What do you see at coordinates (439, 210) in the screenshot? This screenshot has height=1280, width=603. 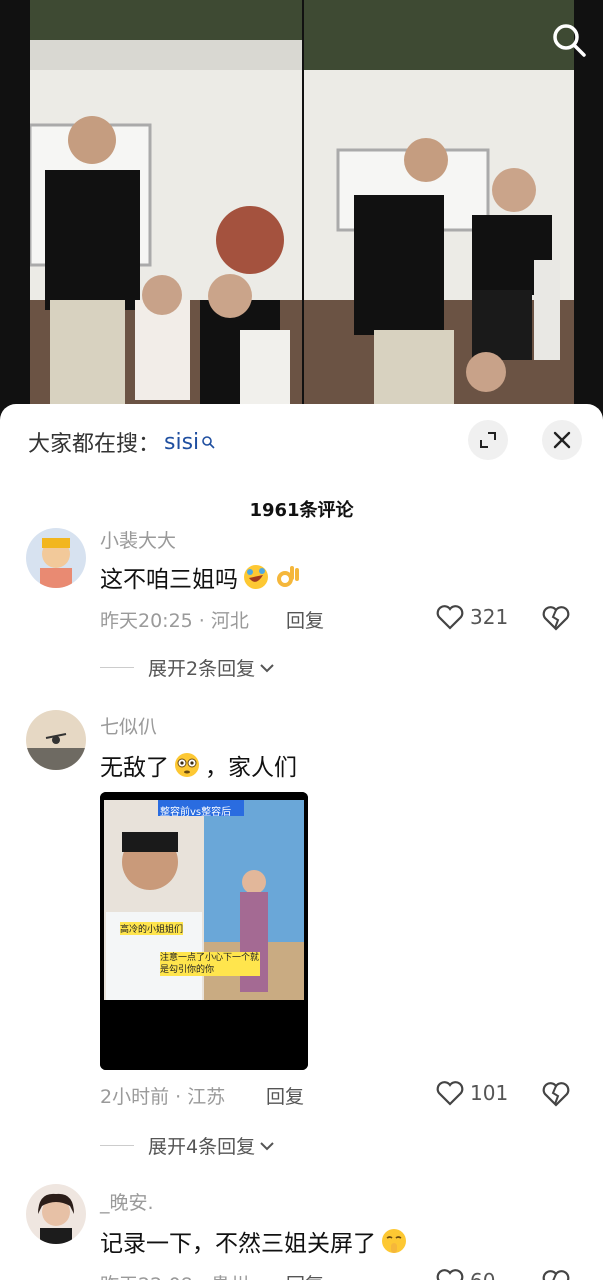 I see `video-frame-right` at bounding box center [439, 210].